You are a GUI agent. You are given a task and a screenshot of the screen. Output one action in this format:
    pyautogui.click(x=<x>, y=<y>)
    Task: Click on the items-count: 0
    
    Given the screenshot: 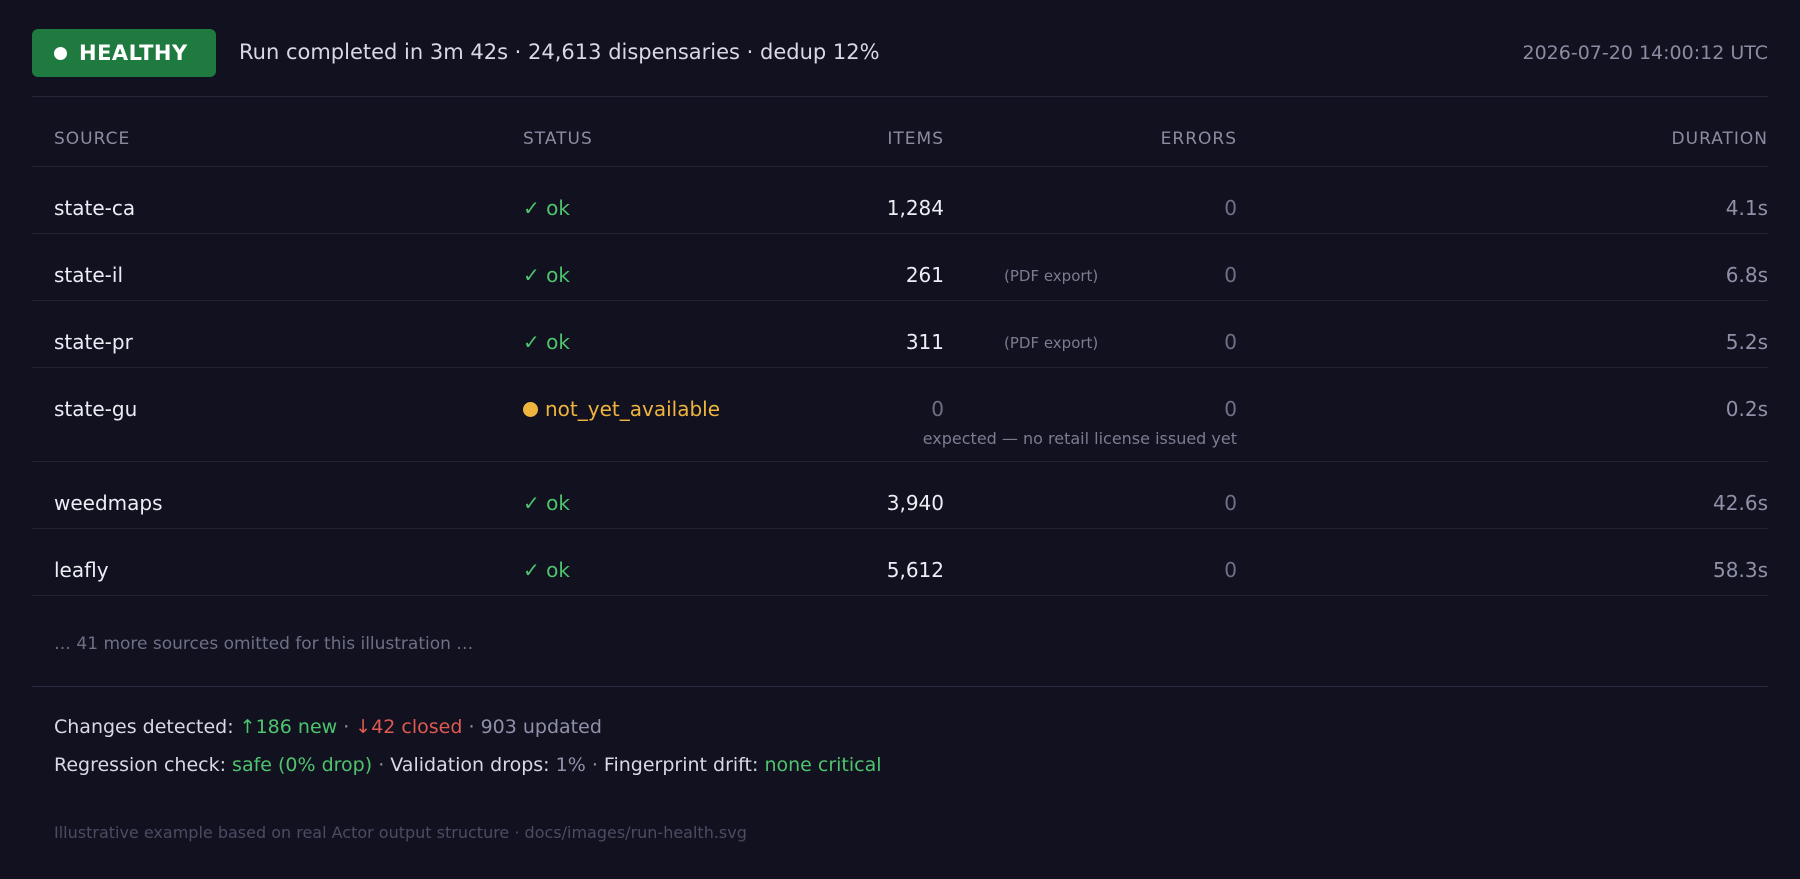 What is the action you would take?
    pyautogui.click(x=937, y=409)
    